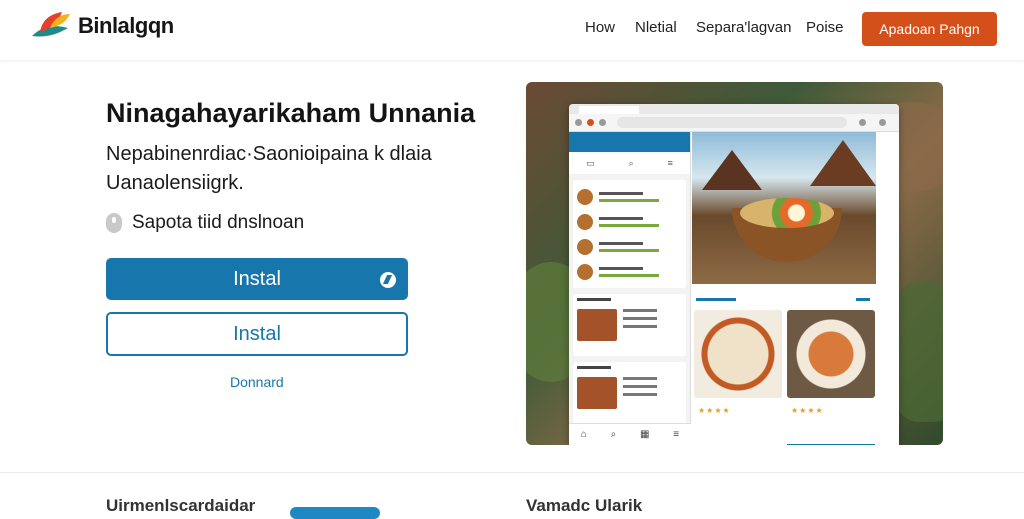 The width and height of the screenshot is (1024, 519). Describe the element at coordinates (784, 300) in the screenshot. I see `recommendations-header` at that location.